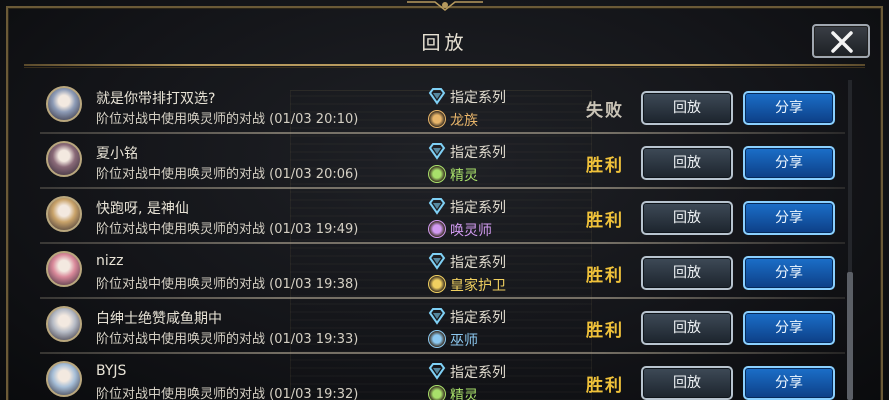 This screenshot has height=400, width=889. I want to click on close-button, so click(841, 41).